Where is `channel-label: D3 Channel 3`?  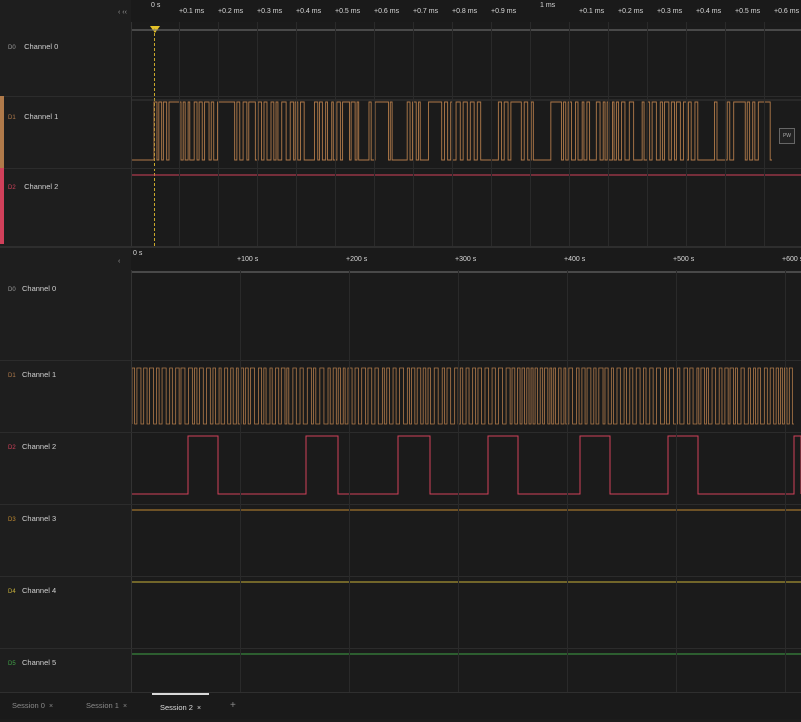 channel-label: D3 Channel 3 is located at coordinates (32, 518).